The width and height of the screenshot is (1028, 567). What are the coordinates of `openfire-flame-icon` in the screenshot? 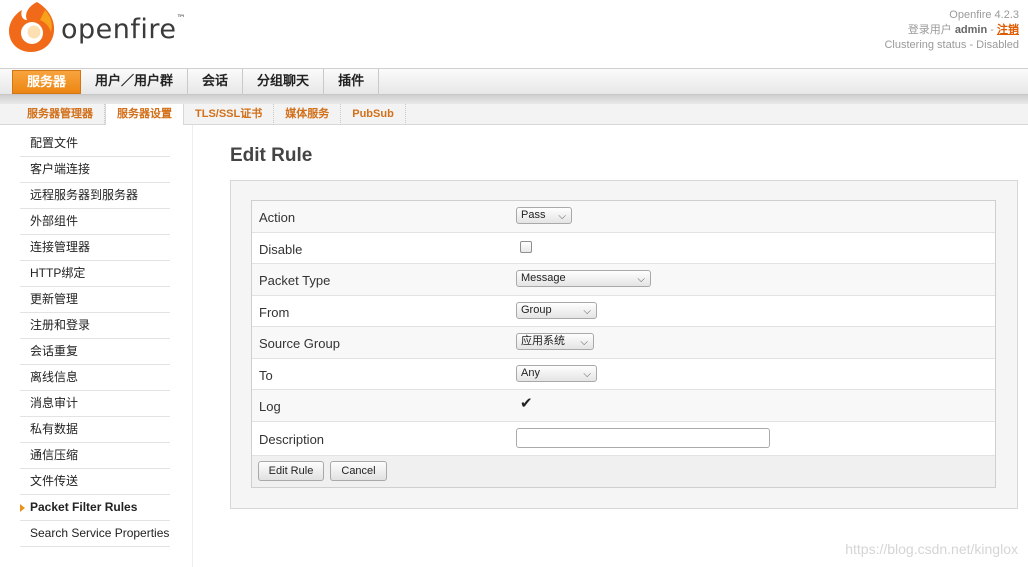 It's located at (32, 27).